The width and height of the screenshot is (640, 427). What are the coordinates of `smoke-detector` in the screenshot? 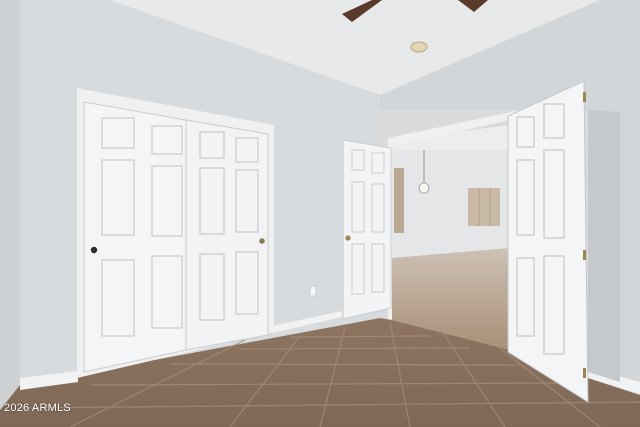 It's located at (419, 47).